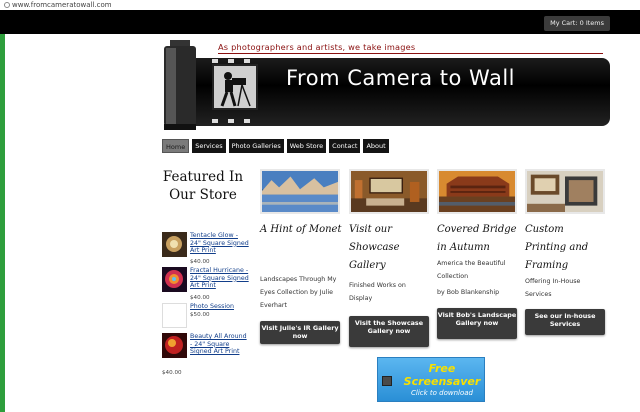  Describe the element at coordinates (387, 381) in the screenshot. I see `download-icon` at that location.